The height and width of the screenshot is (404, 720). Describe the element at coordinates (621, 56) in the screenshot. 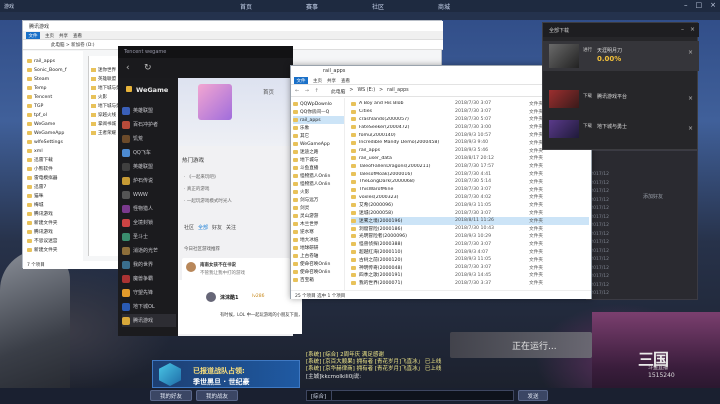

I see `download-item: 进行 天涯明月刀 0.00% ×` at that location.